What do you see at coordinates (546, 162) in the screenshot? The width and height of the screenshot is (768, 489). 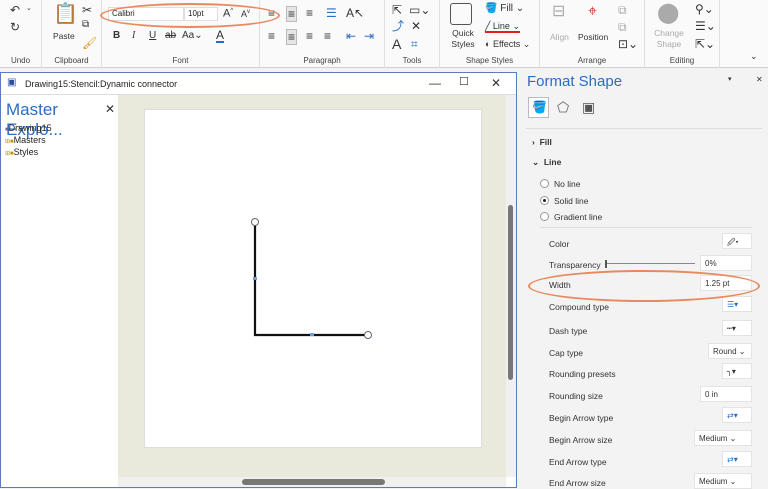 I see `line-section-header: ⌄ Line` at bounding box center [546, 162].